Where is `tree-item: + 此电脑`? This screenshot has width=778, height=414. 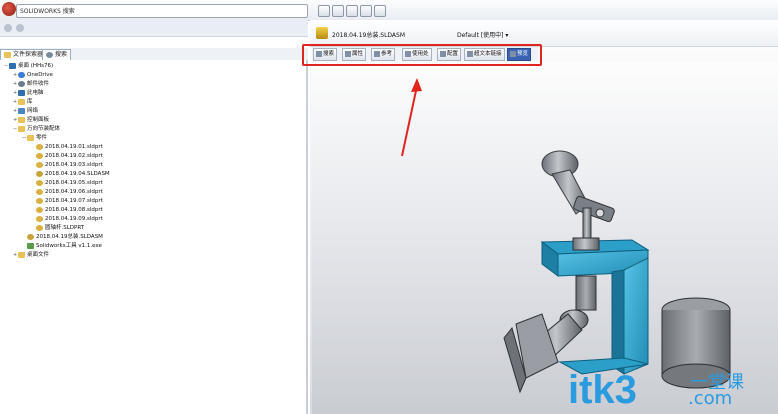 tree-item: + 此电脑 is located at coordinates (28, 93).